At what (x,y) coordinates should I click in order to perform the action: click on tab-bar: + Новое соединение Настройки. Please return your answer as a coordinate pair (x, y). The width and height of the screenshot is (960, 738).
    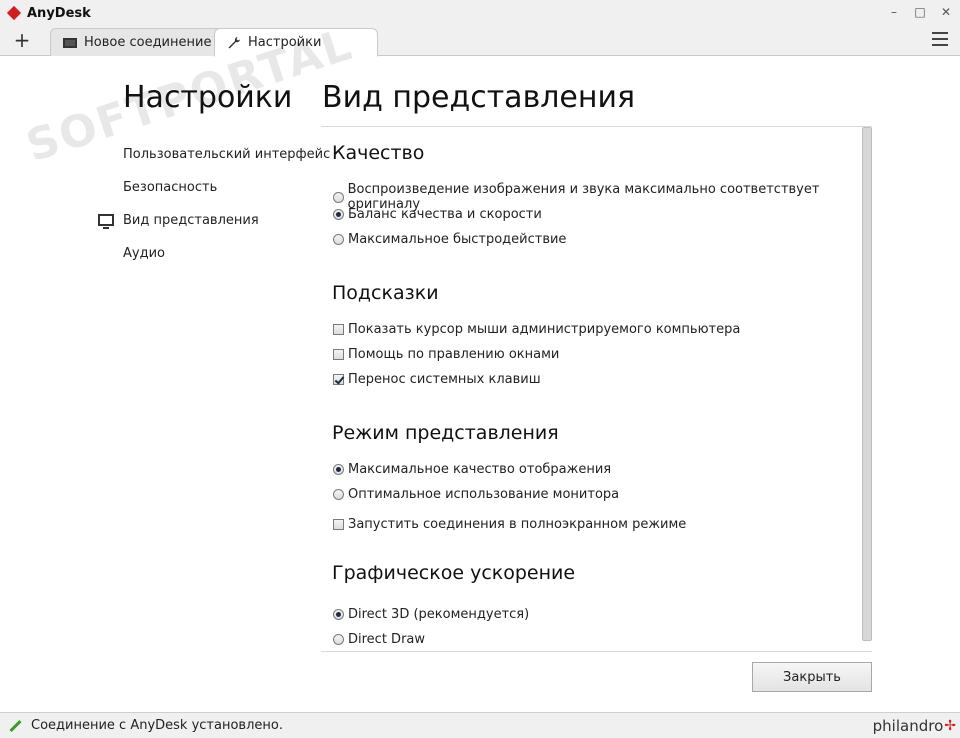
    Looking at the image, I should click on (480, 41).